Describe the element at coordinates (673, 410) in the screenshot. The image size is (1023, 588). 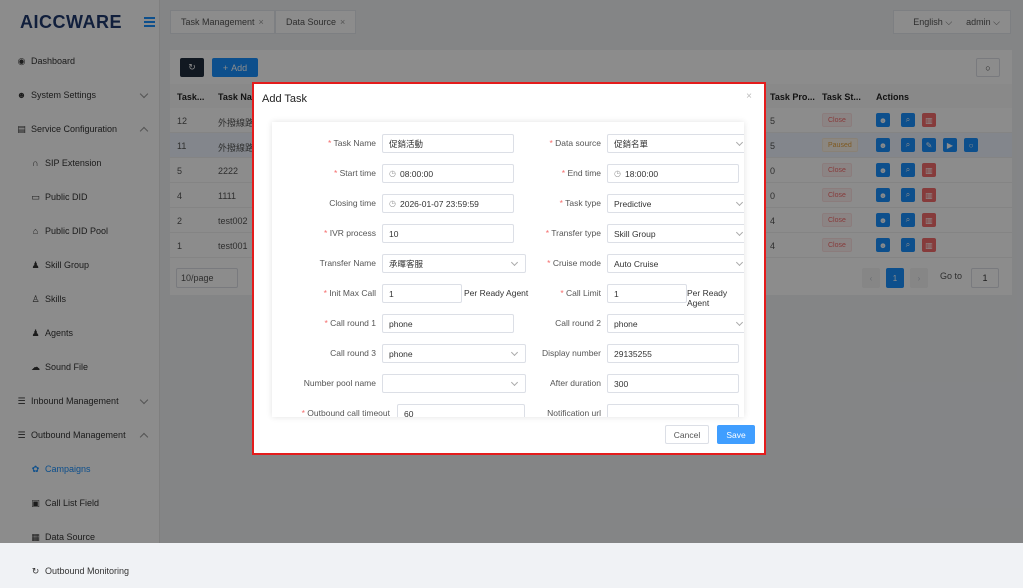
I see `notification-url-input` at that location.